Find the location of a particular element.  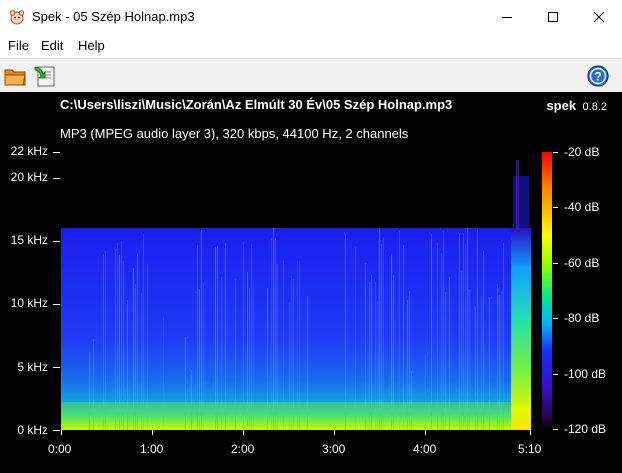

help-button: ? is located at coordinates (598, 76).